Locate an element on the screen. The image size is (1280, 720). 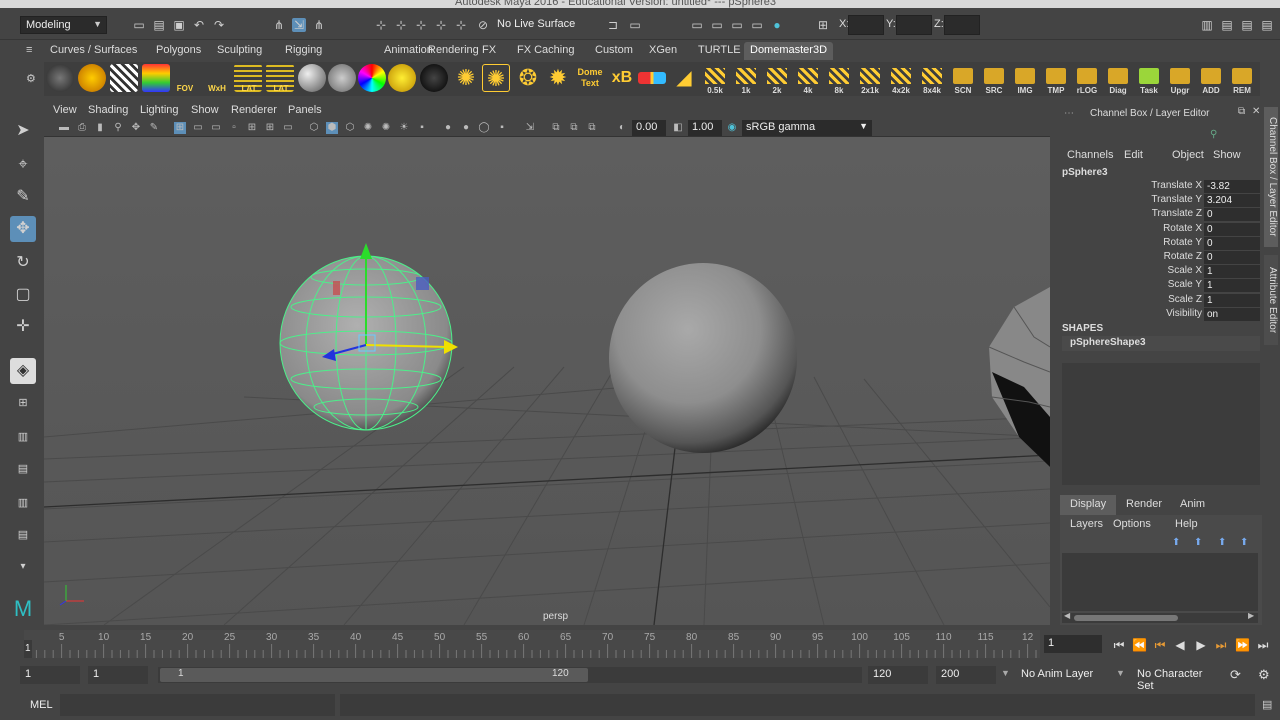
play-forward-icon: ▶ is located at coordinates (1201, 645).